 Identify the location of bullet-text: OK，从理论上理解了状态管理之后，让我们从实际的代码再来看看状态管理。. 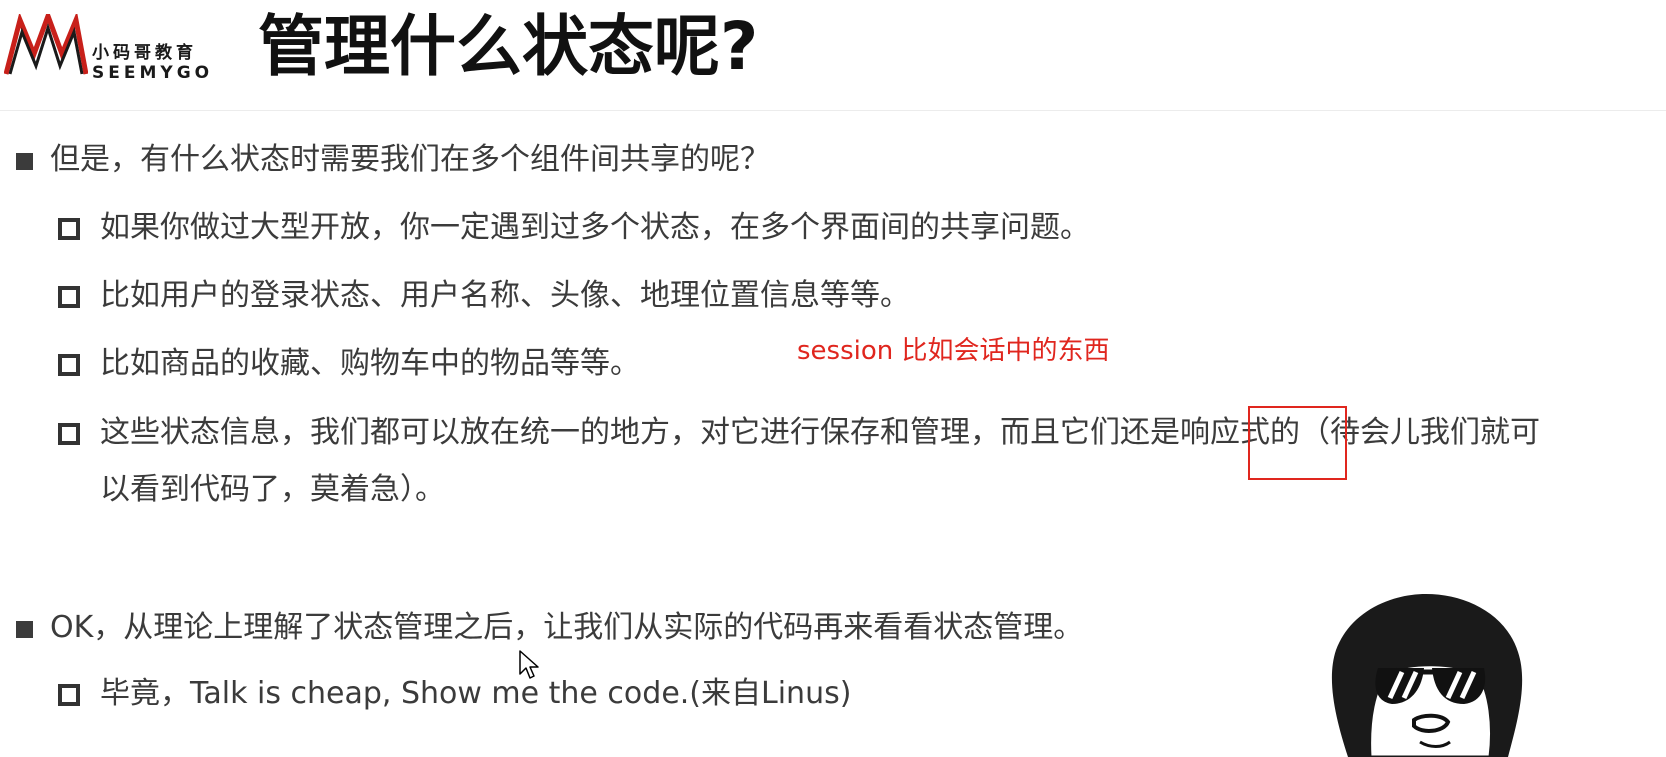
(567, 627).